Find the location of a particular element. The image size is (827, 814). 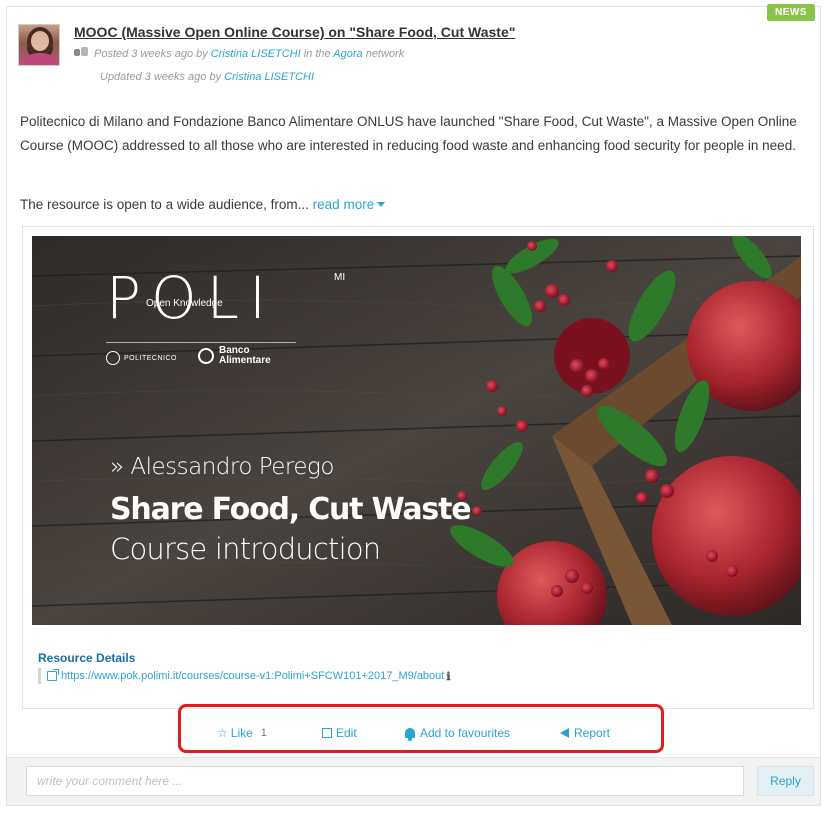

read-more-label: read more is located at coordinates (343, 204).